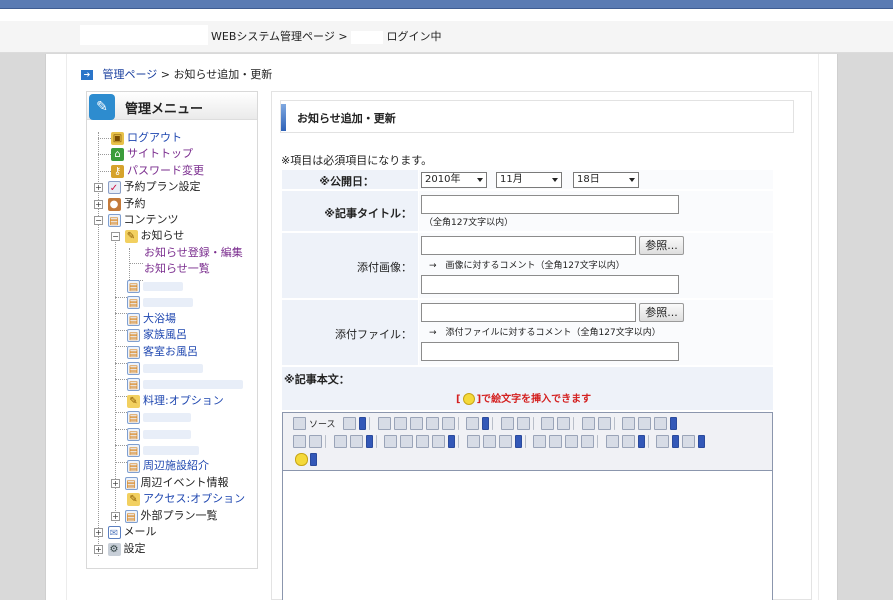 This screenshot has width=893, height=600. What do you see at coordinates (130, 74) in the screenshot?
I see `breadcrumb-home-link: 管理ページ` at bounding box center [130, 74].